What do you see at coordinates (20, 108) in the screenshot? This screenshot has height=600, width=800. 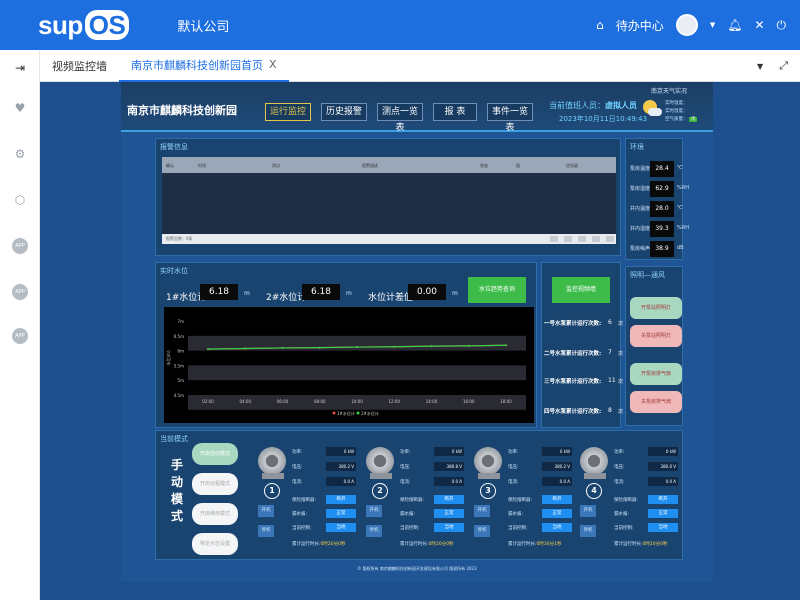 I see `heart-icon: ♥` at bounding box center [20, 108].